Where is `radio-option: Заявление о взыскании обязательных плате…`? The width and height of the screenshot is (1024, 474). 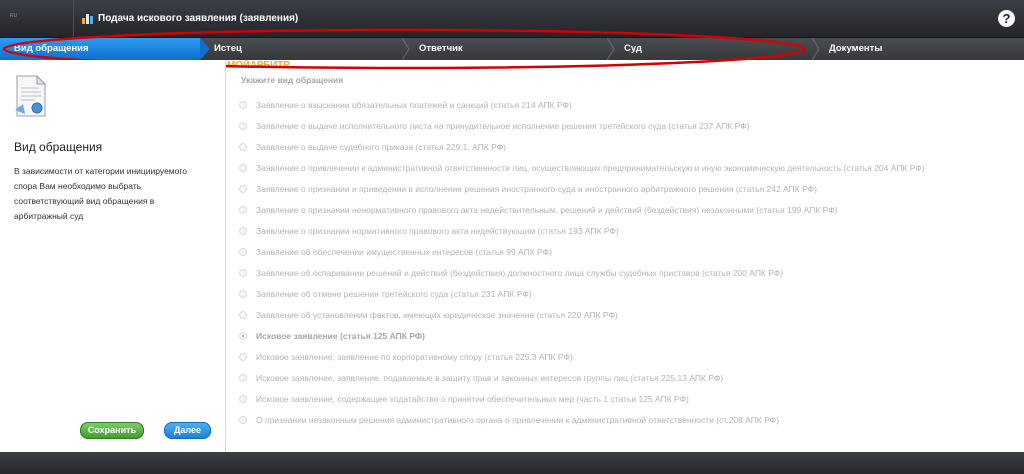
radio-option: Заявление о взыскании обязательных плате… is located at coordinates (582, 104).